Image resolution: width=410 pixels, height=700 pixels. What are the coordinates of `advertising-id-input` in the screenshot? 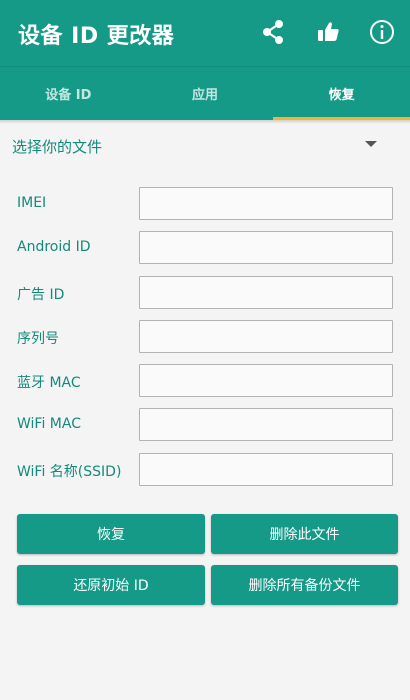 It's located at (266, 292).